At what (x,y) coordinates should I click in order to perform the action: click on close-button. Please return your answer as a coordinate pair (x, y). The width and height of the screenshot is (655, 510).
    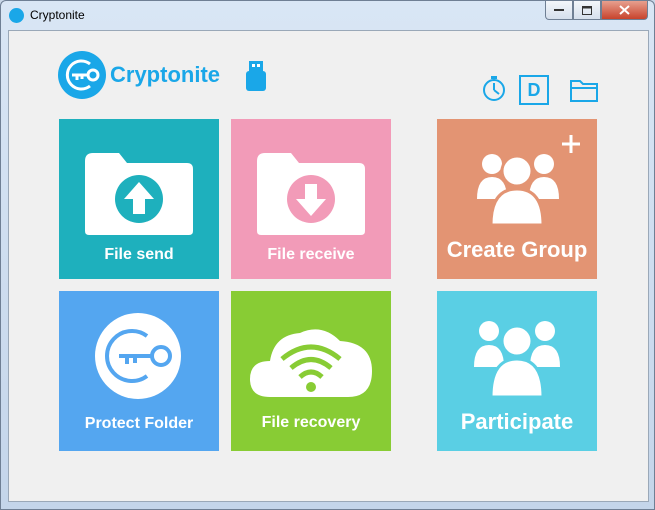
    Looking at the image, I should click on (624, 10).